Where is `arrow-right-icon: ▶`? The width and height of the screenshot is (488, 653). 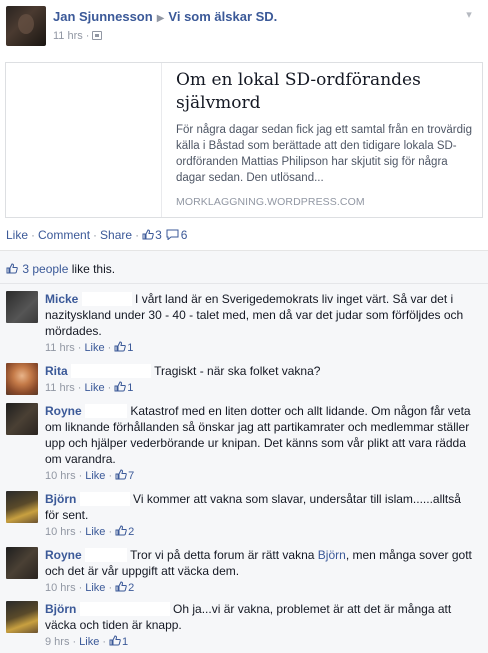
arrow-right-icon: ▶ is located at coordinates (160, 18).